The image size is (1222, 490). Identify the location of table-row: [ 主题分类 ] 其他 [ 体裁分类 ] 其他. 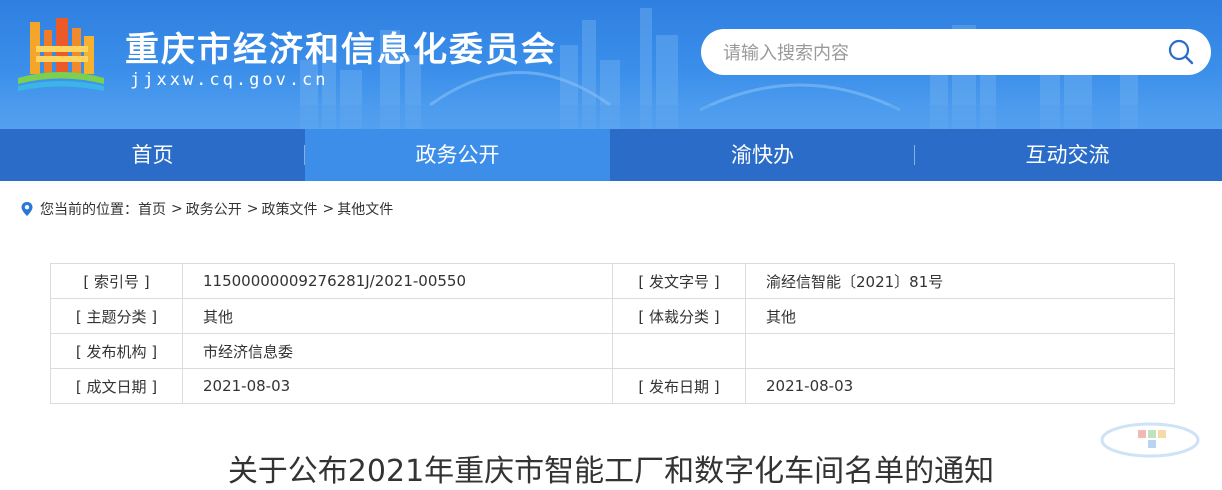
(612, 316).